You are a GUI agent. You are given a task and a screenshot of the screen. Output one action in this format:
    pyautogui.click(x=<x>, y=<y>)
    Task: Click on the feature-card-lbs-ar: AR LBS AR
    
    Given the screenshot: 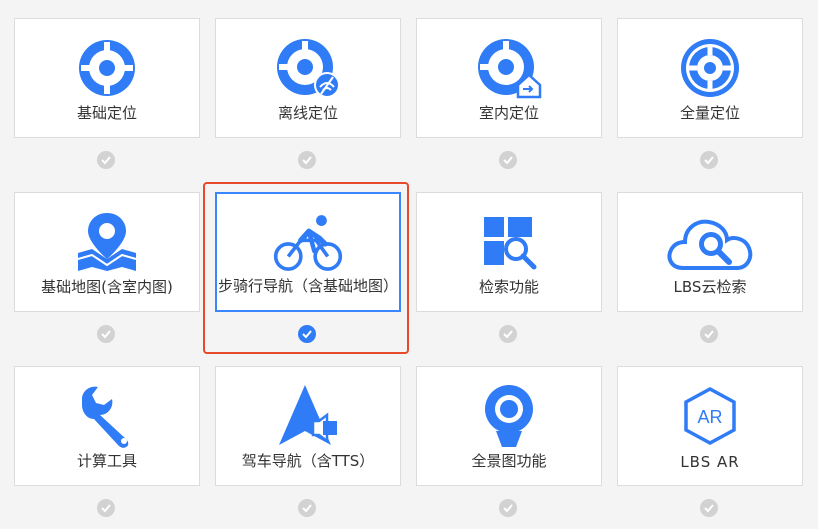 What is the action you would take?
    pyautogui.click(x=710, y=426)
    